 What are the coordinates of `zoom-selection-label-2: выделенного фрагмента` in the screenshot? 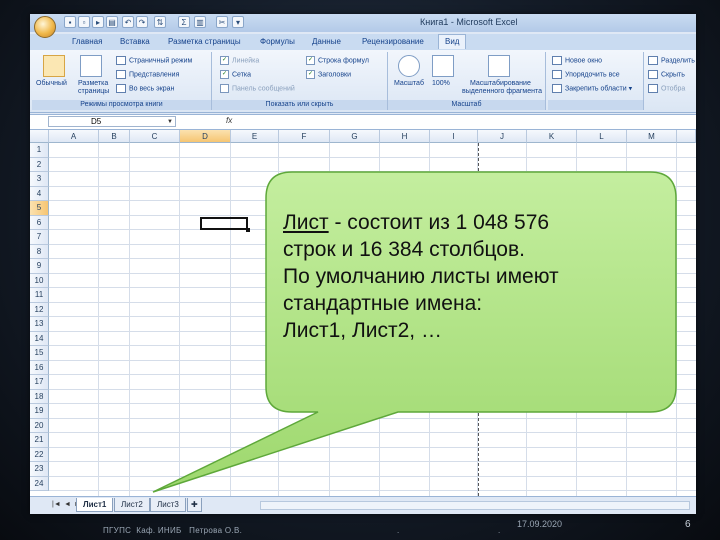 It's located at (502, 91).